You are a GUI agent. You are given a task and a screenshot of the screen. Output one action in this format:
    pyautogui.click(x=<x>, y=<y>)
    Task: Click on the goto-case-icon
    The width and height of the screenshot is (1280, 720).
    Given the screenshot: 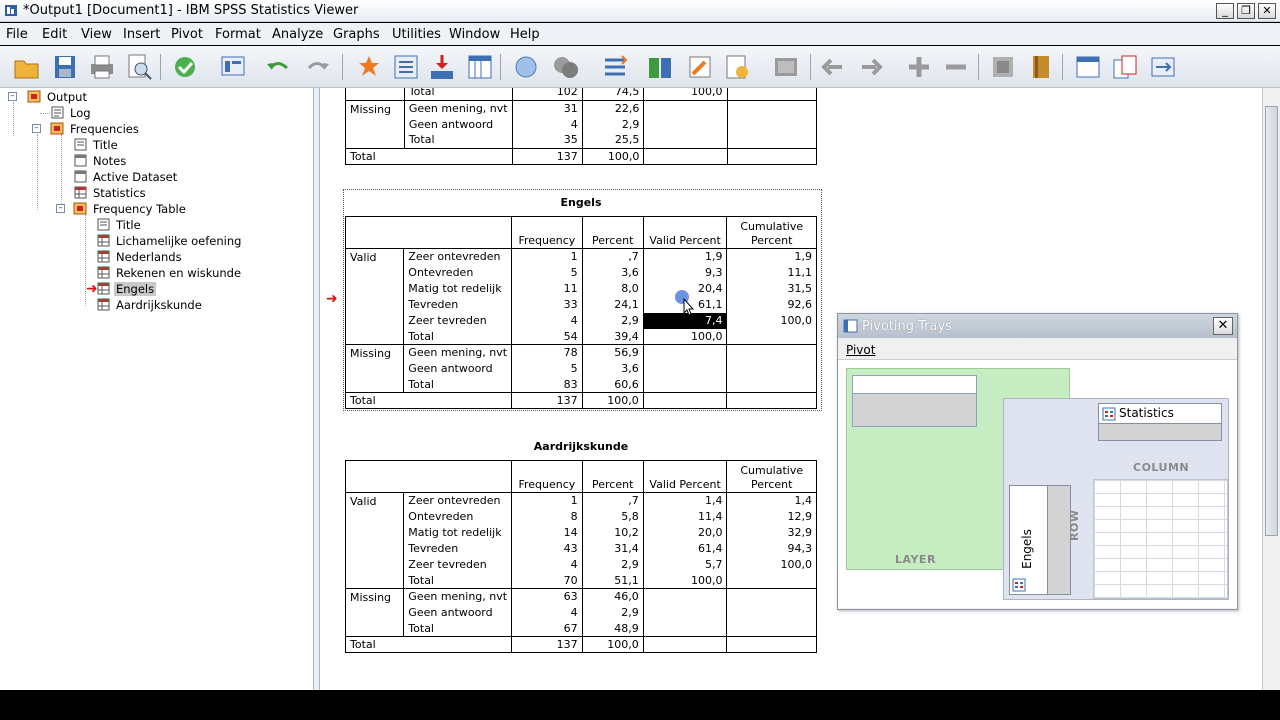 What is the action you would take?
    pyautogui.click(x=406, y=67)
    